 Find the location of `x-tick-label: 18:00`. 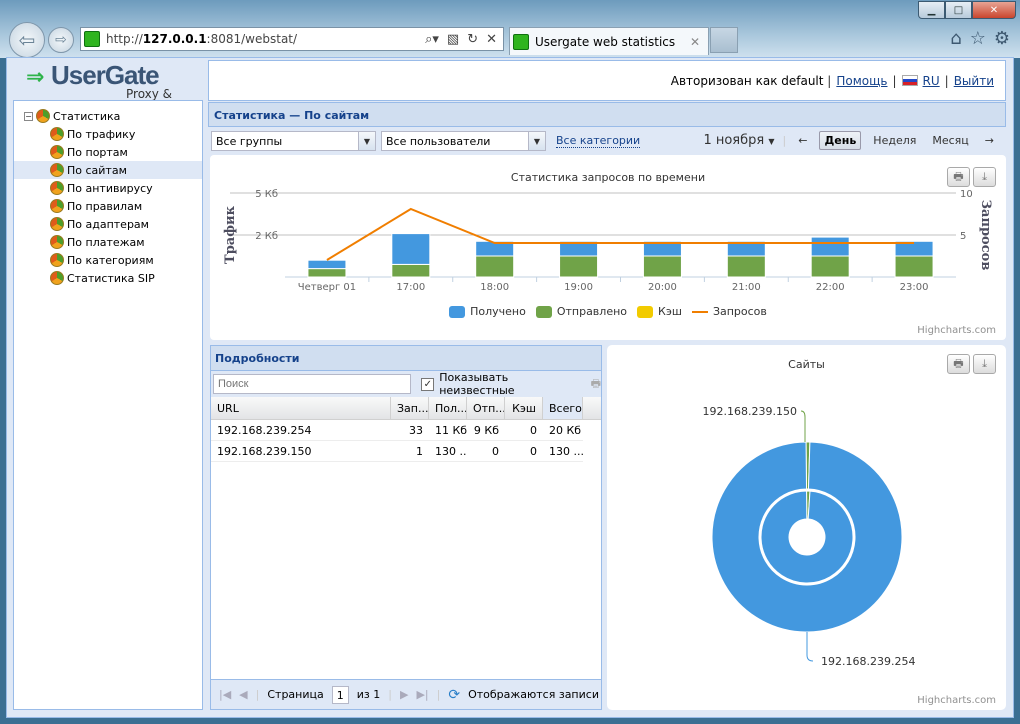

x-tick-label: 18:00 is located at coordinates (494, 287).